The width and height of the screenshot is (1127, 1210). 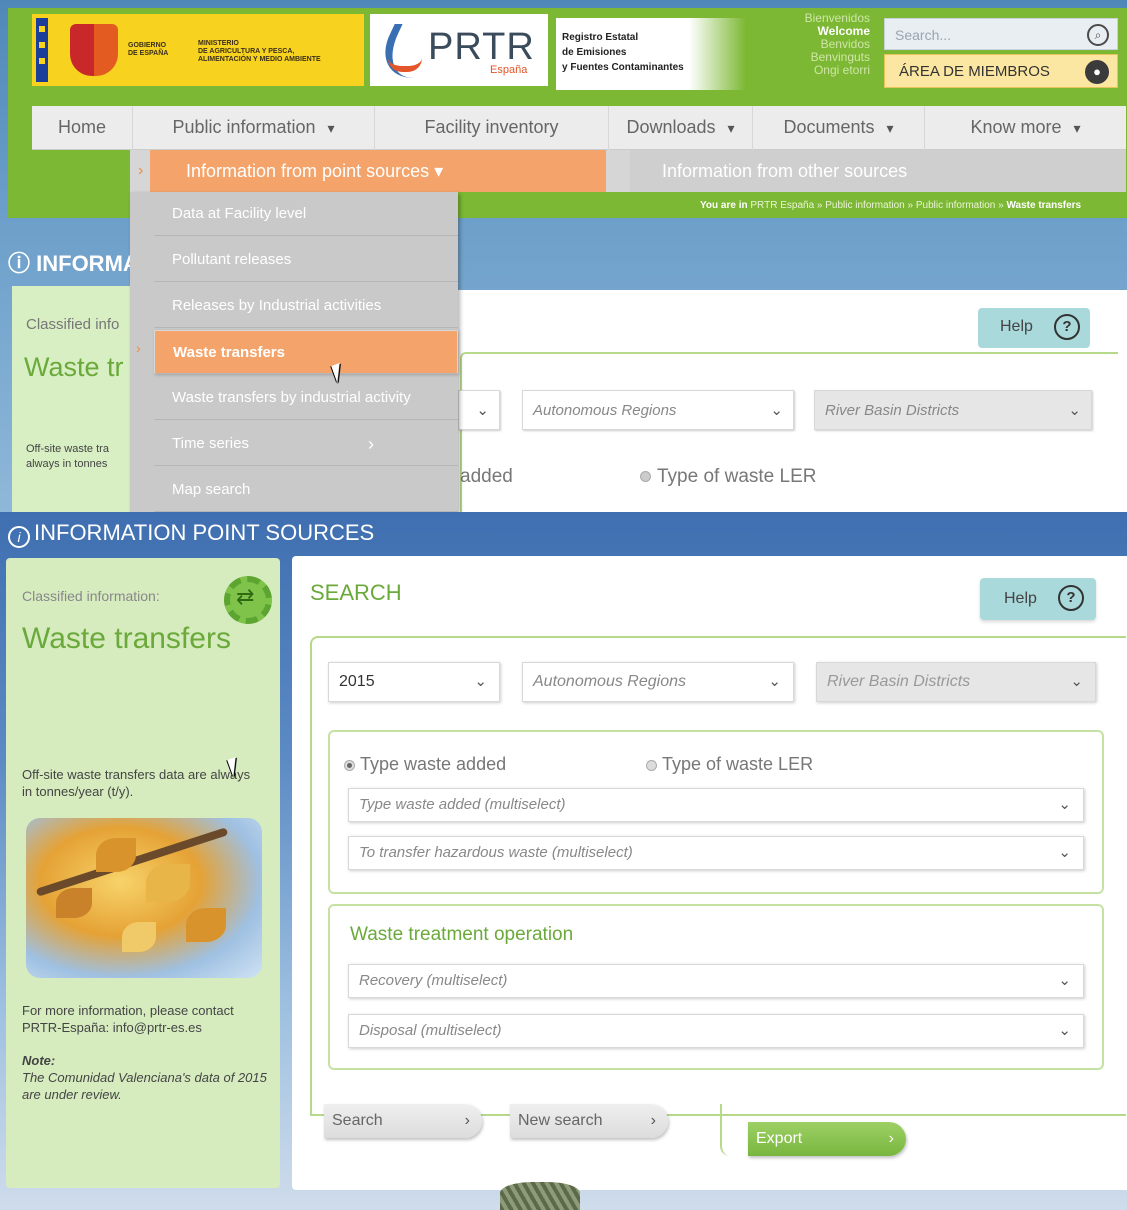 What do you see at coordinates (306, 398) in the screenshot?
I see `dropdown-item-waste-industrial: Waste transfers by industrial activity` at bounding box center [306, 398].